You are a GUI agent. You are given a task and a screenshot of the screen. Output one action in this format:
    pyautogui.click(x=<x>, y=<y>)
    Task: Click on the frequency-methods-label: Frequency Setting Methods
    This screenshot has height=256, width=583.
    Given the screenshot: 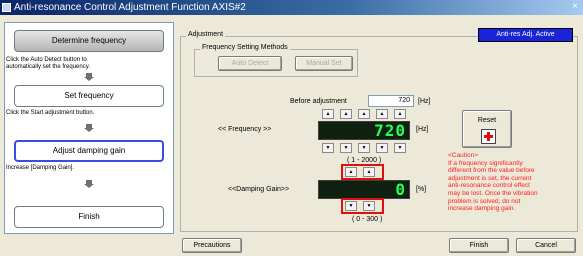 What is the action you would take?
    pyautogui.click(x=245, y=47)
    